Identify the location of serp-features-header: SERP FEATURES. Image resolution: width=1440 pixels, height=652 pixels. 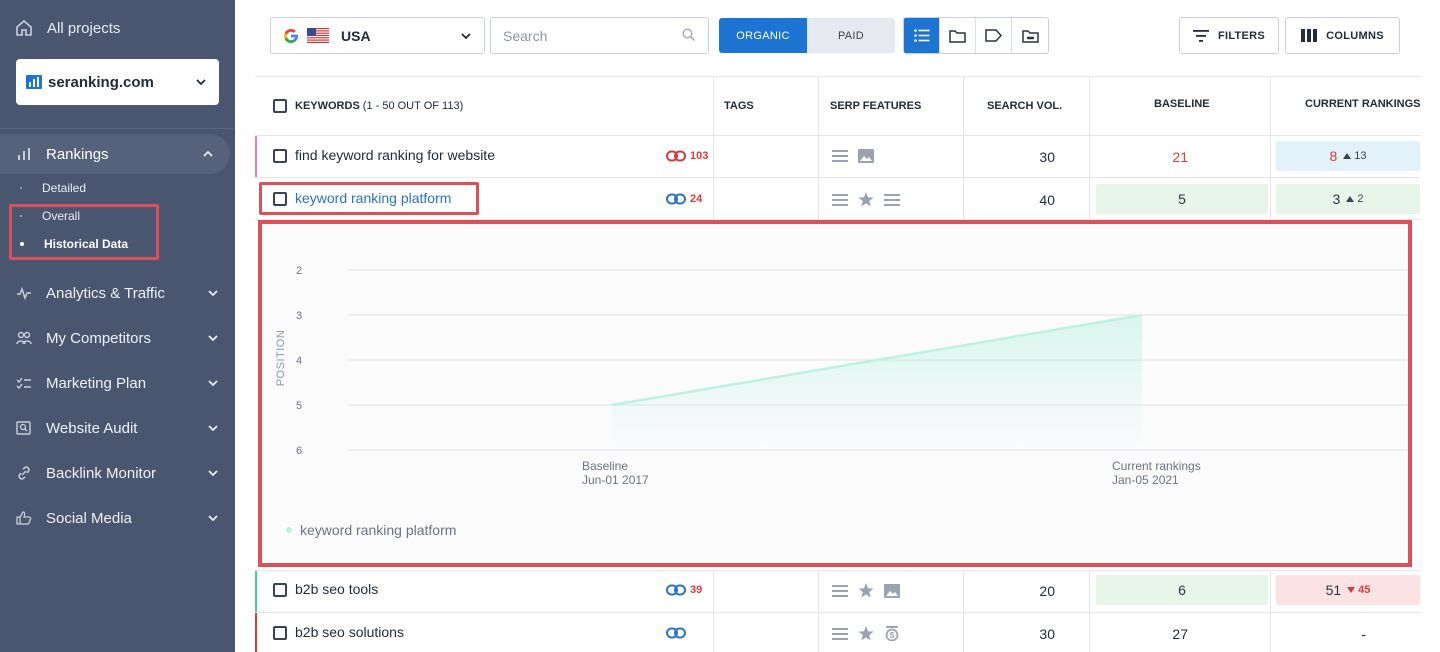
(875, 106).